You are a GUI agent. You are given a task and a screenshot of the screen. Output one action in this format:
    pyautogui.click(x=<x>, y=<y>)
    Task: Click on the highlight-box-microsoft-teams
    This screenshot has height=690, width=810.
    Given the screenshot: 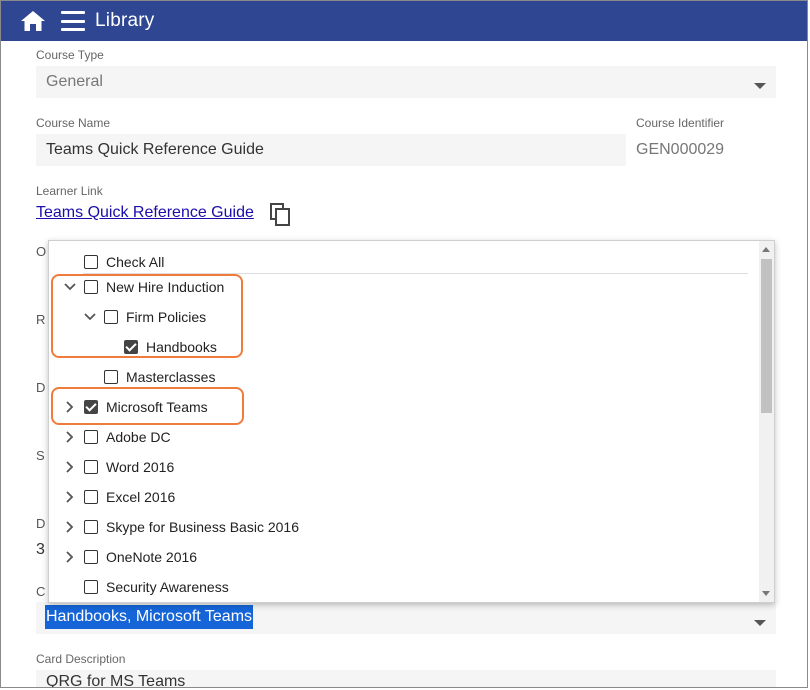 What is the action you would take?
    pyautogui.click(x=147, y=406)
    